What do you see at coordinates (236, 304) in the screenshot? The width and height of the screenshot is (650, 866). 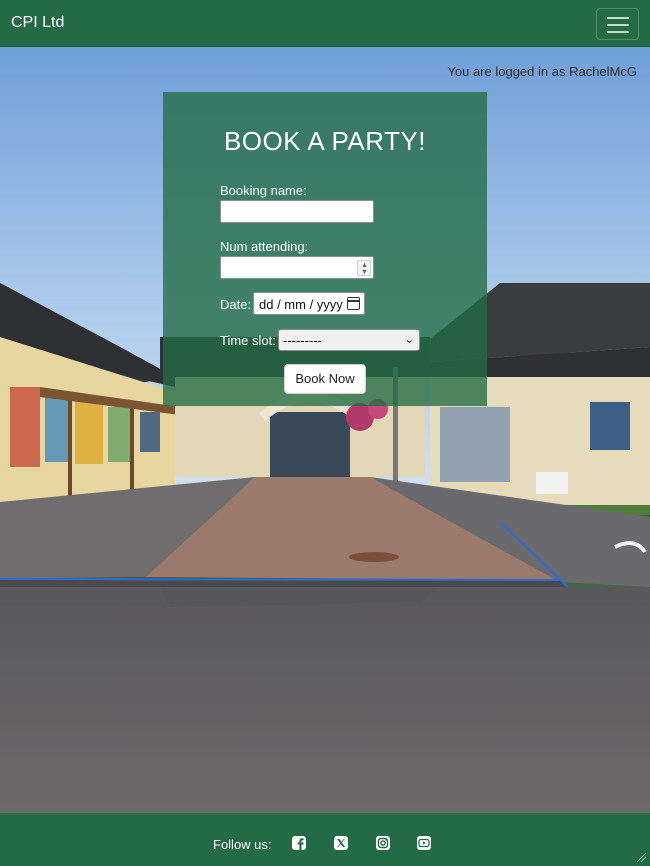 I see `date-label: Date:` at bounding box center [236, 304].